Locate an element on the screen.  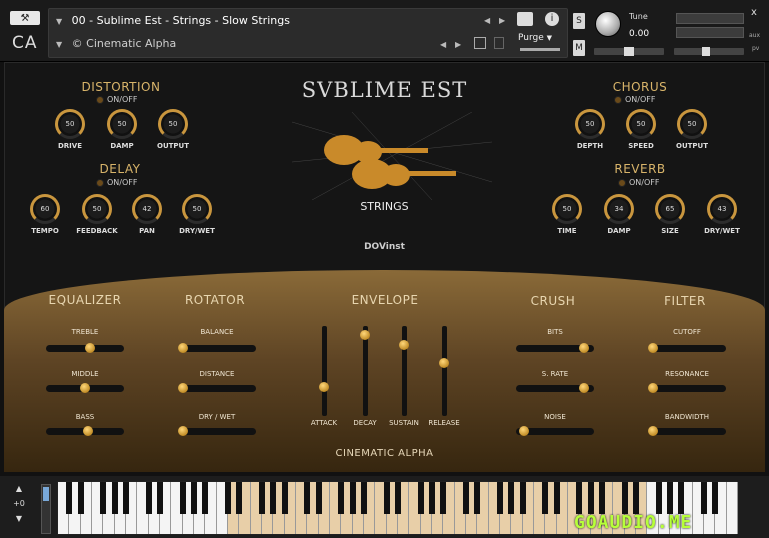
distortion-onoff: ON/OFF is located at coordinates (116, 99).